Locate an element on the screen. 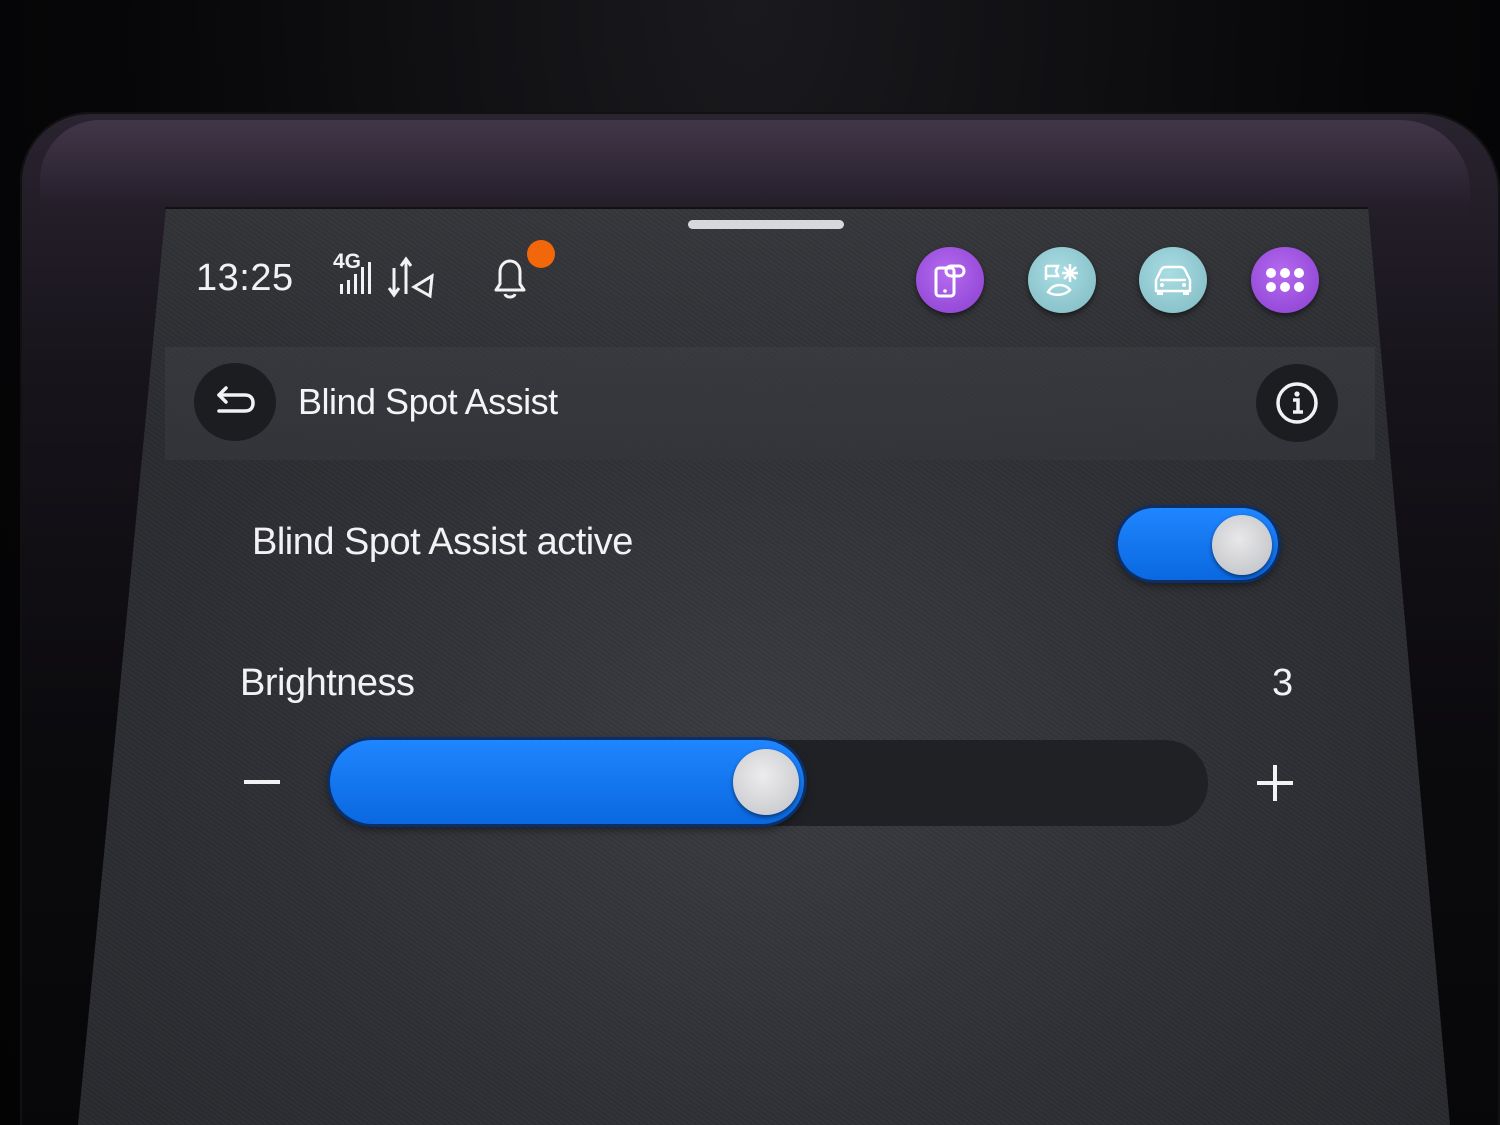 This screenshot has height=1125, width=1500. climate-app-button is located at coordinates (1062, 280).